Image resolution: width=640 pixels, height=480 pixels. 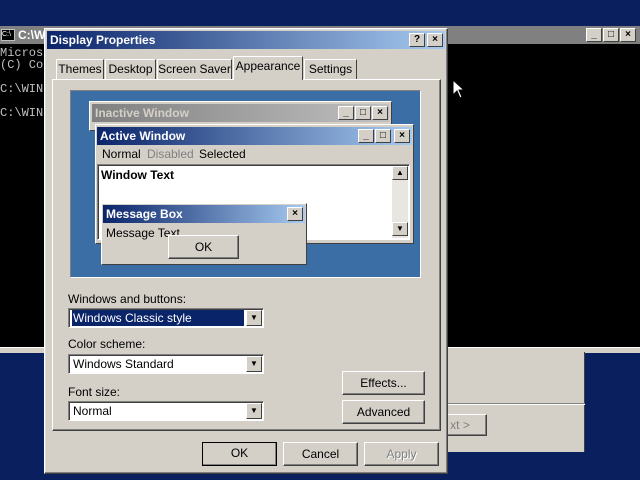 I want to click on preview-inactive-minimize-icon: _, so click(x=346, y=113).